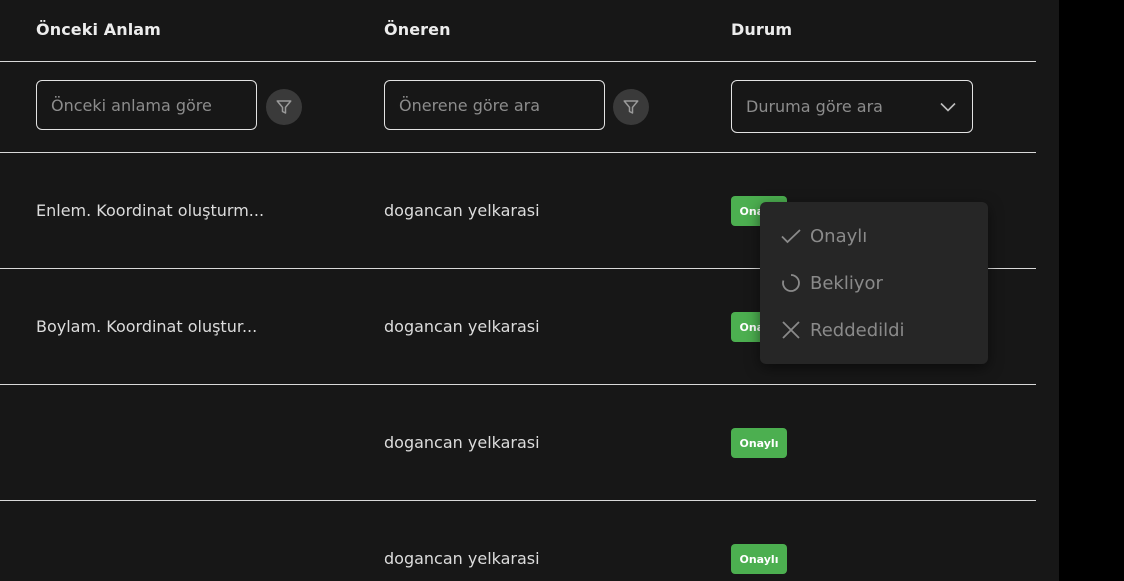  Describe the element at coordinates (846, 283) in the screenshot. I see `status-option-label: Bekliyor` at that location.